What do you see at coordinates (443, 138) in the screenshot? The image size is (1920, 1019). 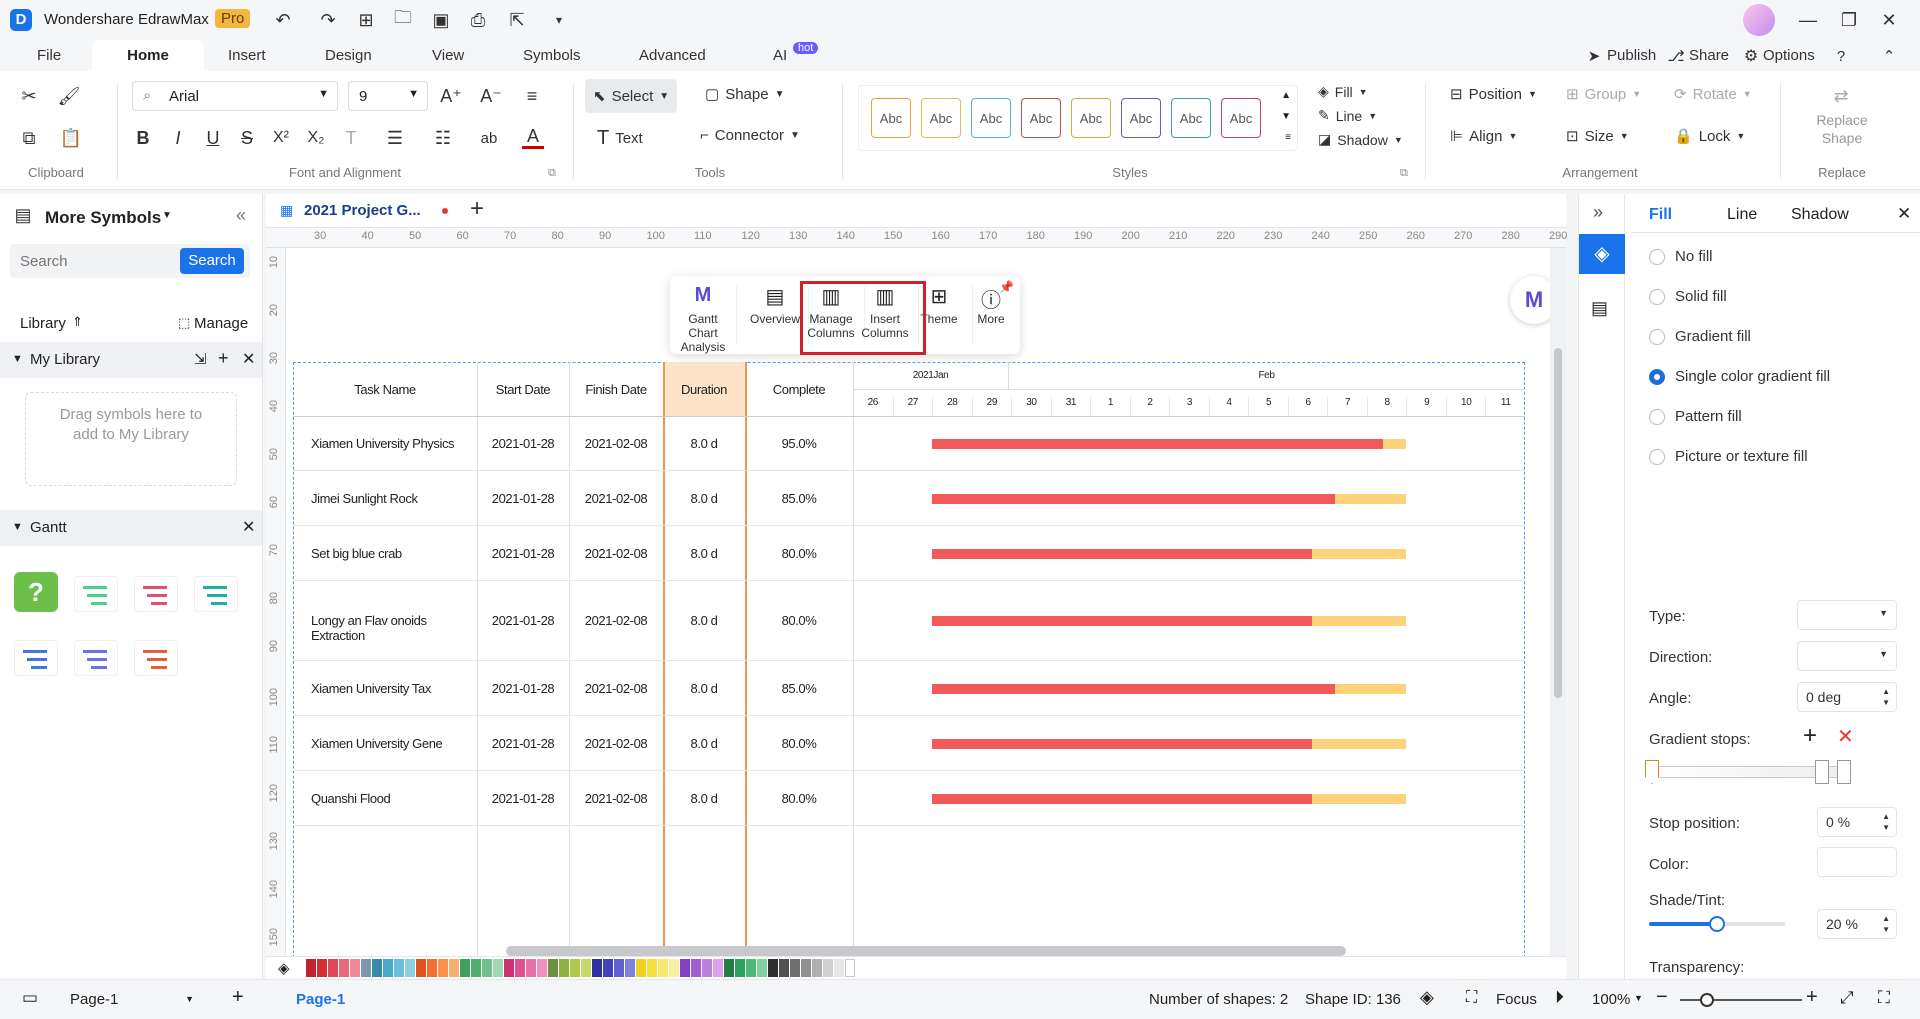 I see `bullets-icon: ☷` at bounding box center [443, 138].